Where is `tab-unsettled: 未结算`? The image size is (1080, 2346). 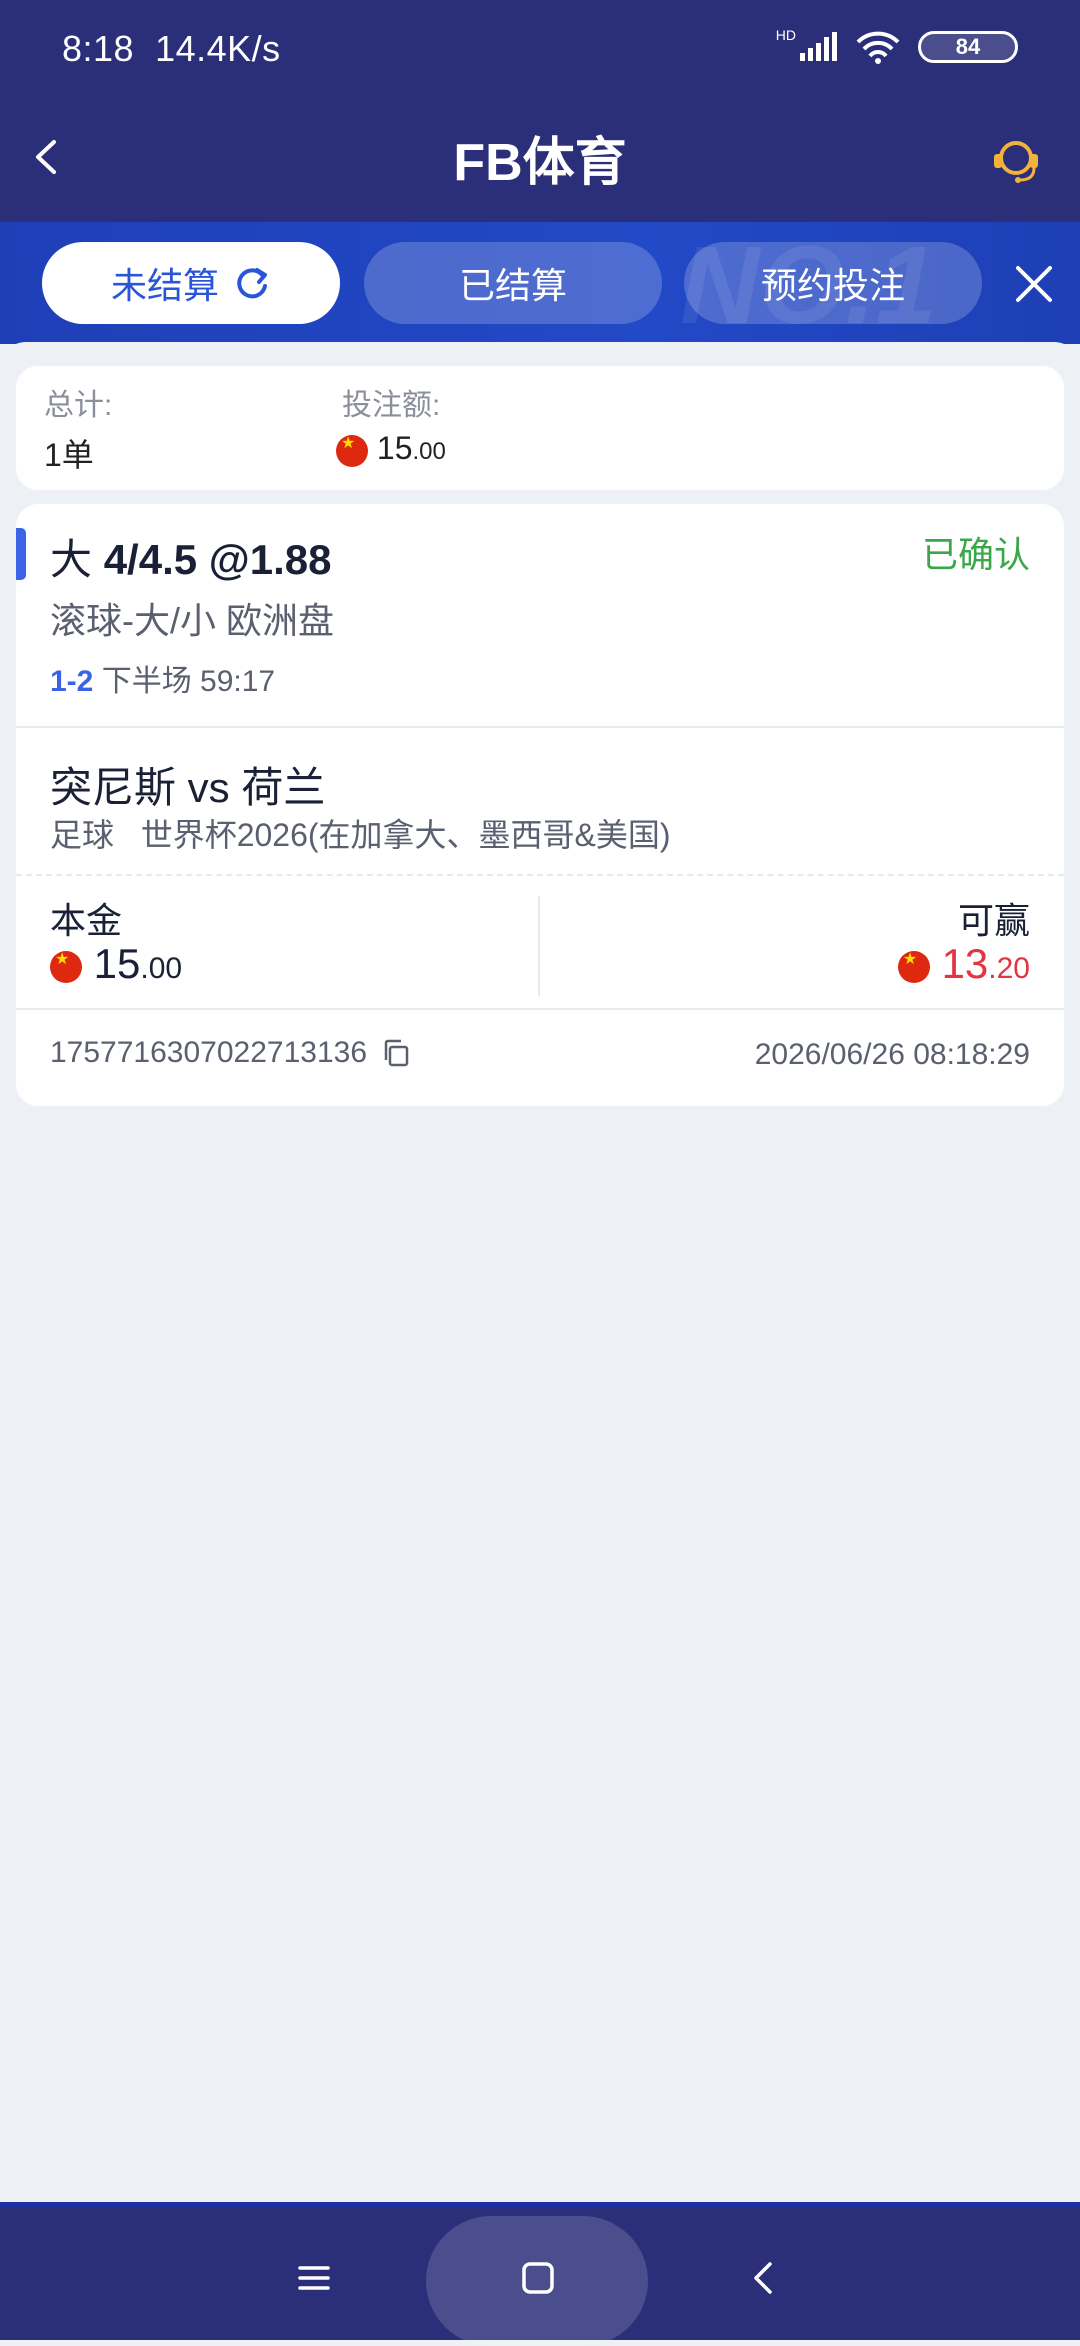
tab-unsettled: 未结算 is located at coordinates (191, 283).